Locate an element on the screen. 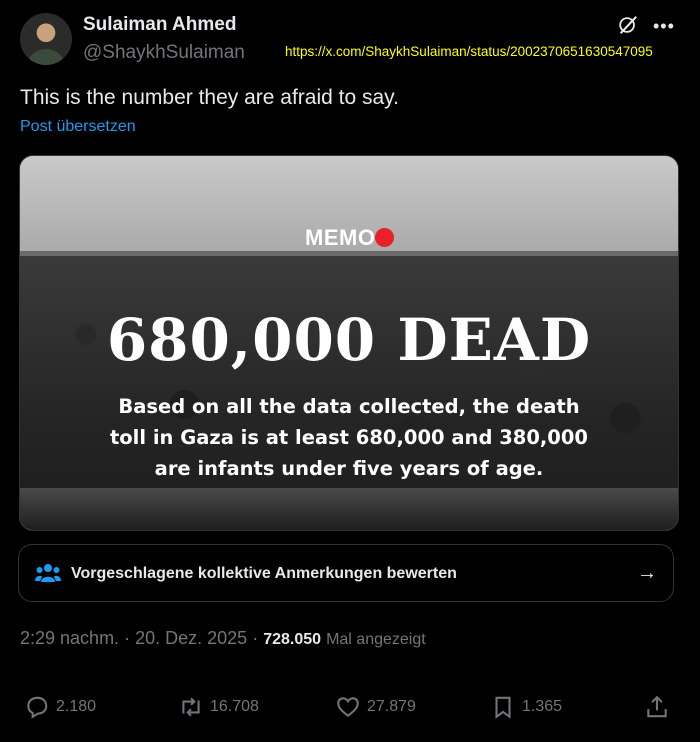 This screenshot has height=742, width=700. people-icon is located at coordinates (48, 573).